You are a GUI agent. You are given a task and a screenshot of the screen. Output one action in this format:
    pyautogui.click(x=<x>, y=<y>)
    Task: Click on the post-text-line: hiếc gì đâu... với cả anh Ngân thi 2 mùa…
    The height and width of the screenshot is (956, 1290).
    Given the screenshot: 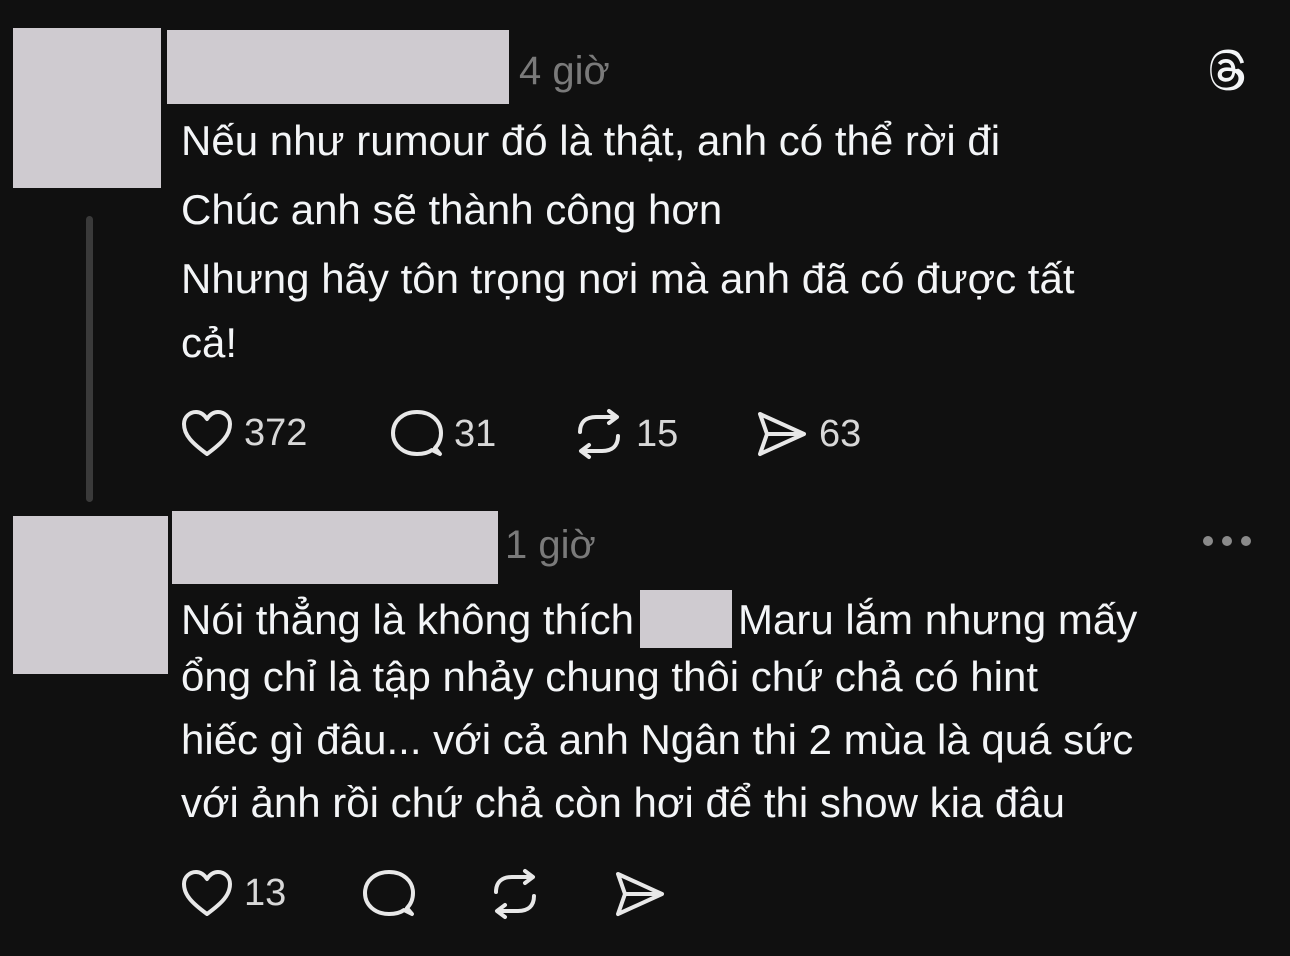 What is the action you would take?
    pyautogui.click(x=657, y=739)
    